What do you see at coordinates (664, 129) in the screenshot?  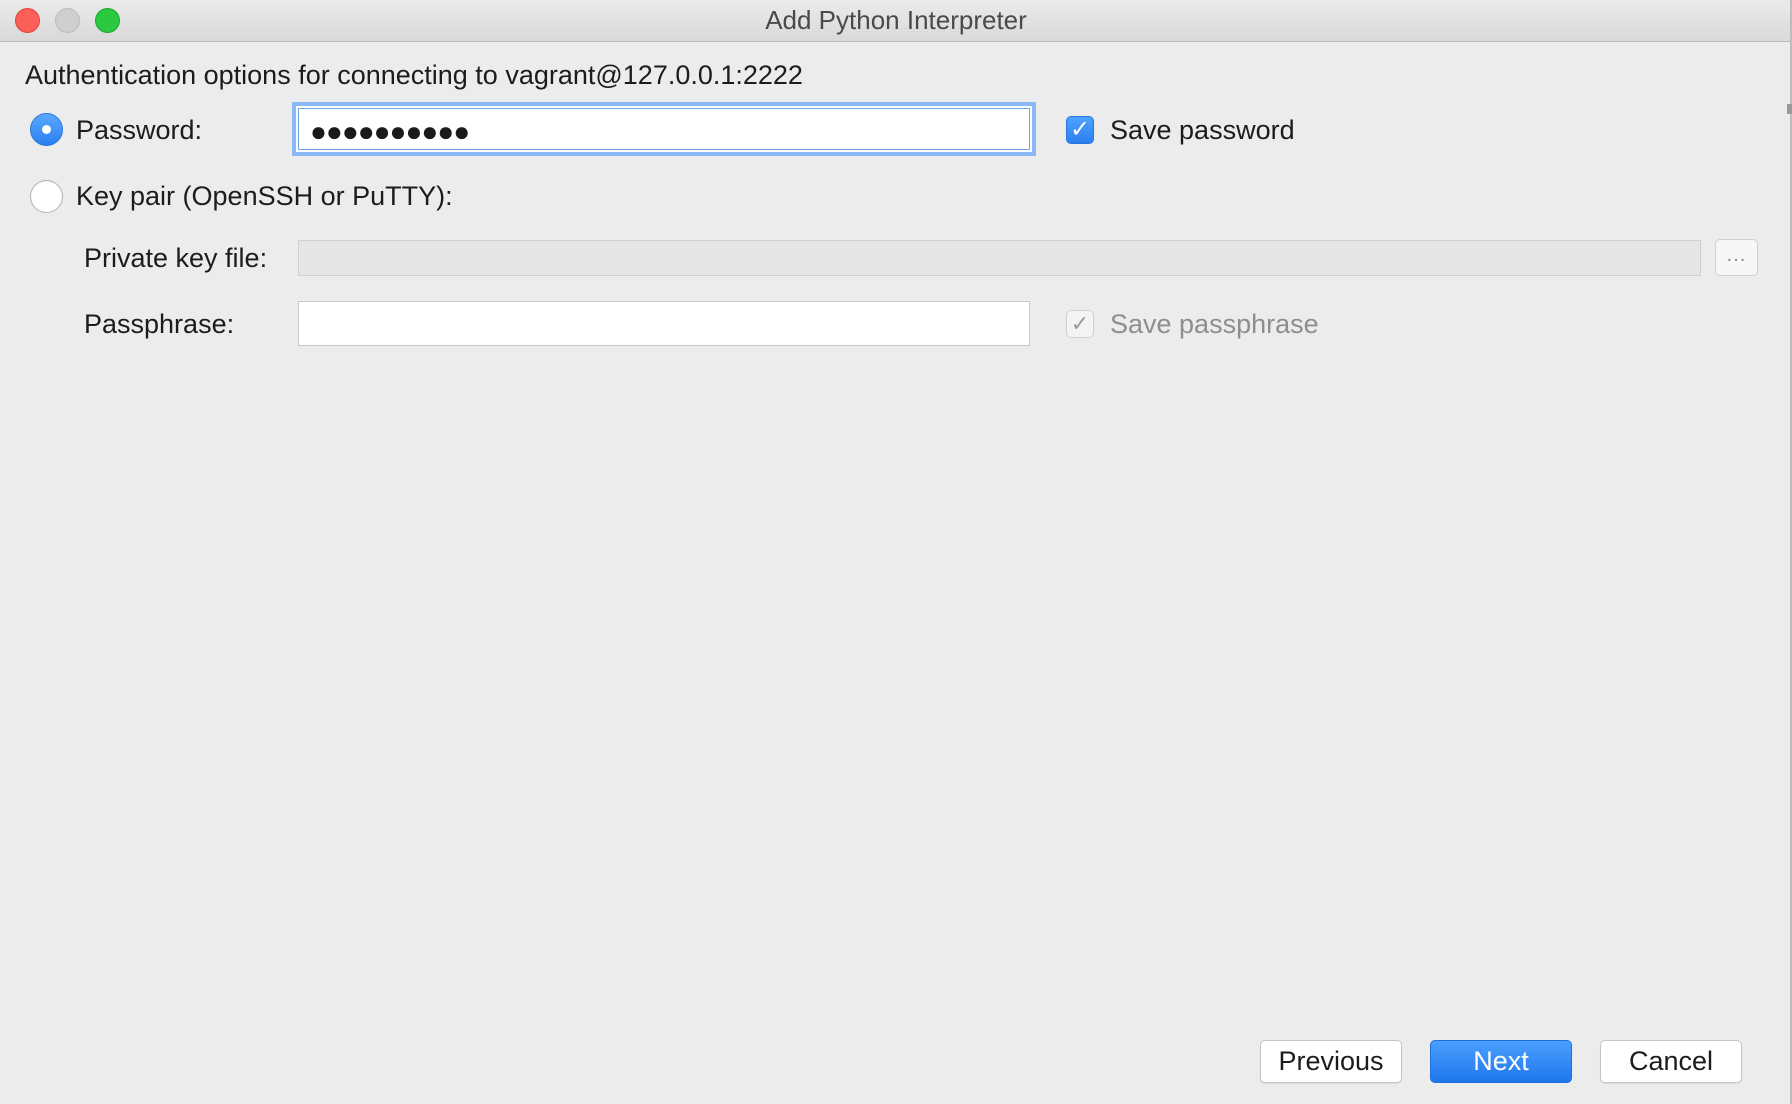 I see `password-input: ●●●●●●●●●●` at bounding box center [664, 129].